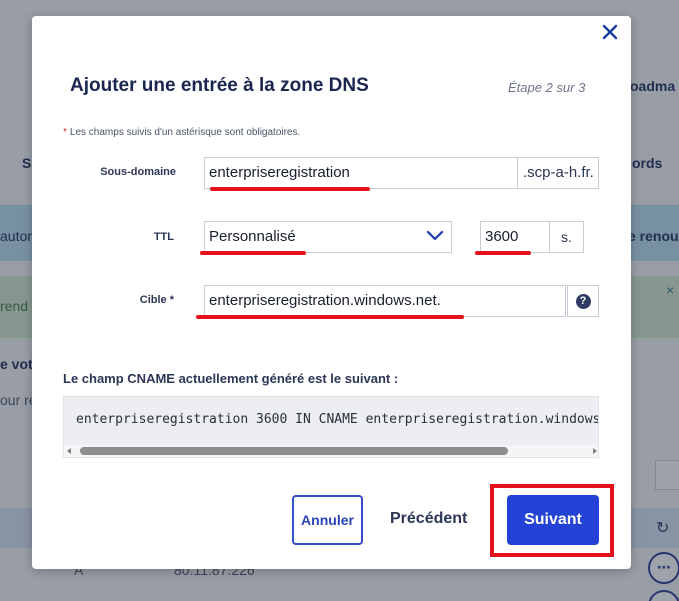 The width and height of the screenshot is (679, 601). I want to click on help-icon: ?, so click(583, 301).